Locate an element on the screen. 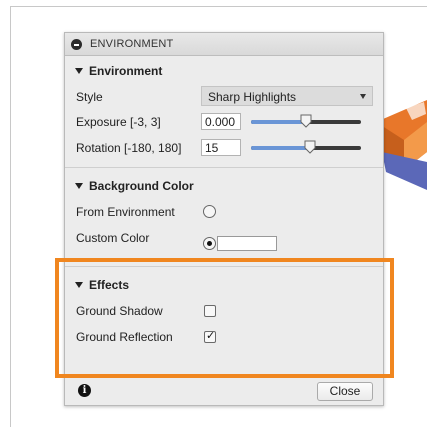  section-divider is located at coordinates (224, 167).